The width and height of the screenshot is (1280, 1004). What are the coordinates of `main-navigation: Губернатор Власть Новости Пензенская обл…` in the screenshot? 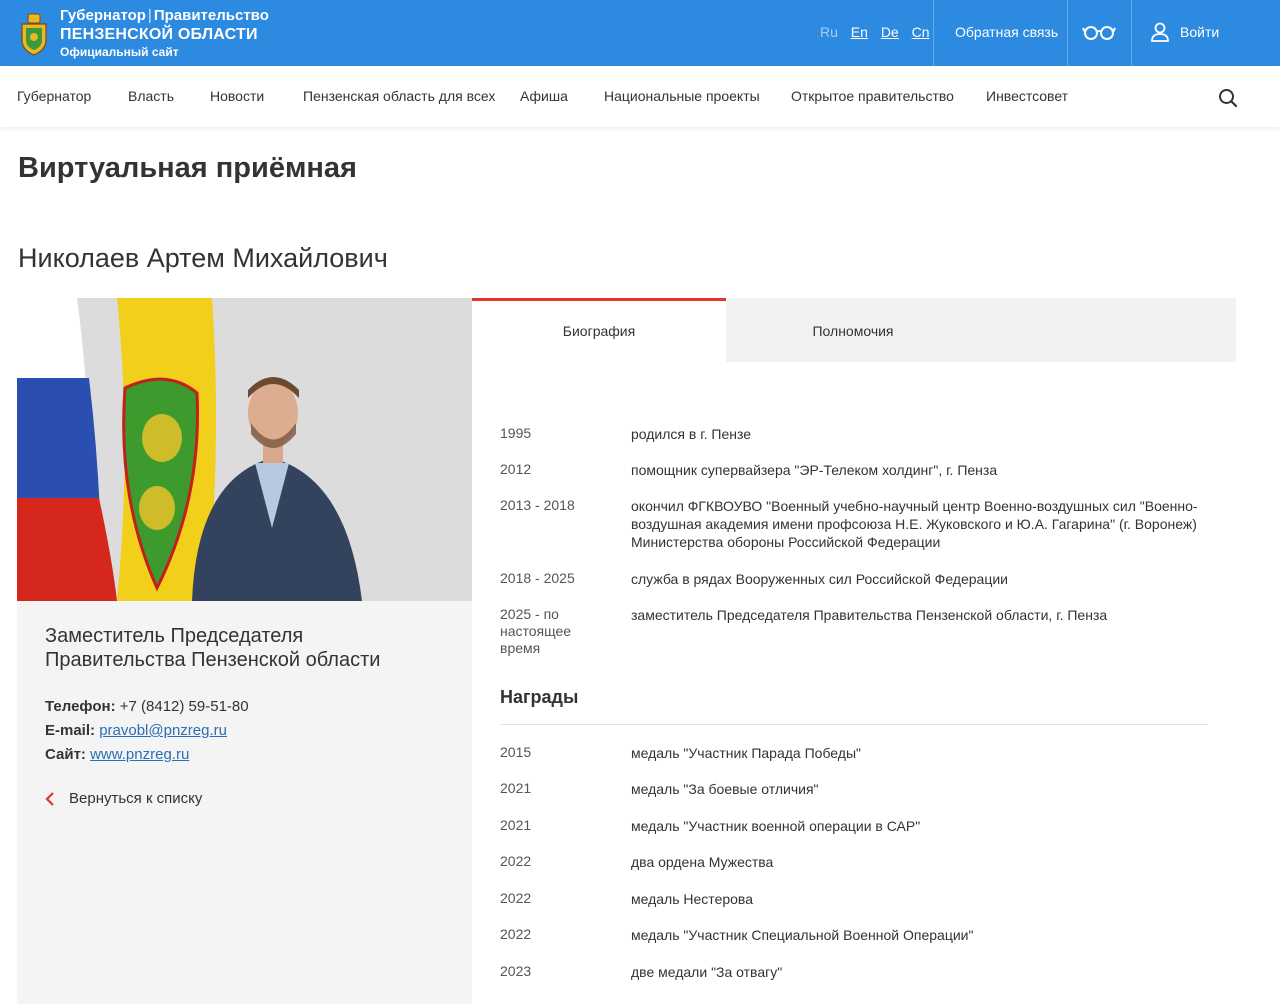 It's located at (640, 96).